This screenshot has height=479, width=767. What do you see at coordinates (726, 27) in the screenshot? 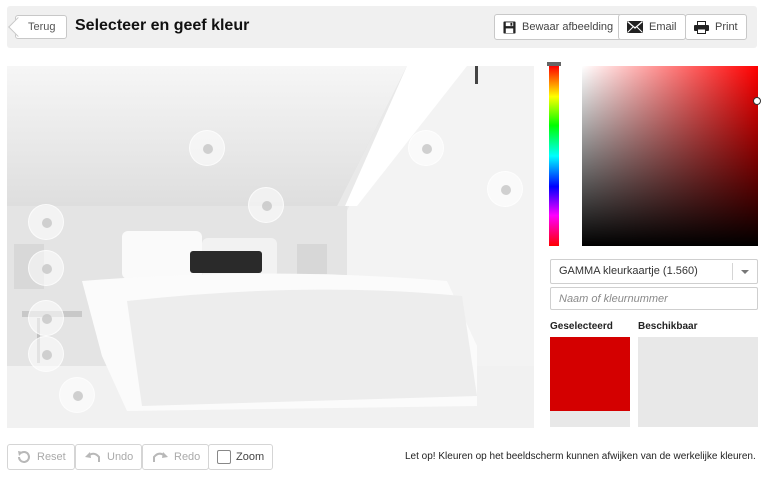
I see `print-label: Print` at bounding box center [726, 27].